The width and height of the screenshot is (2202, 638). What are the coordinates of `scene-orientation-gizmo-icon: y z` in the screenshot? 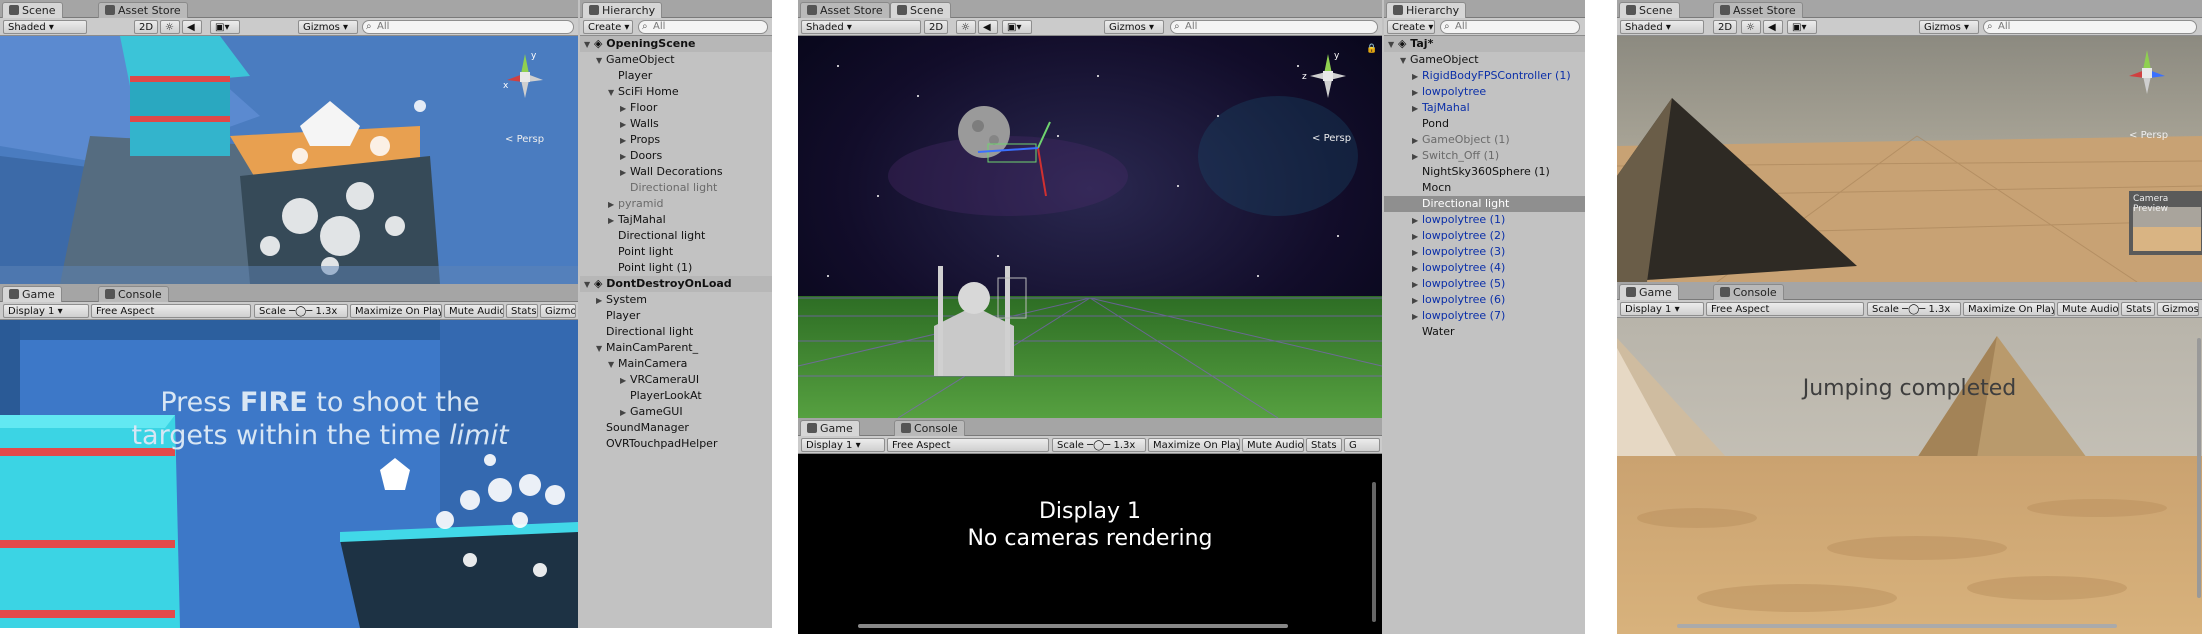 It's located at (1328, 76).